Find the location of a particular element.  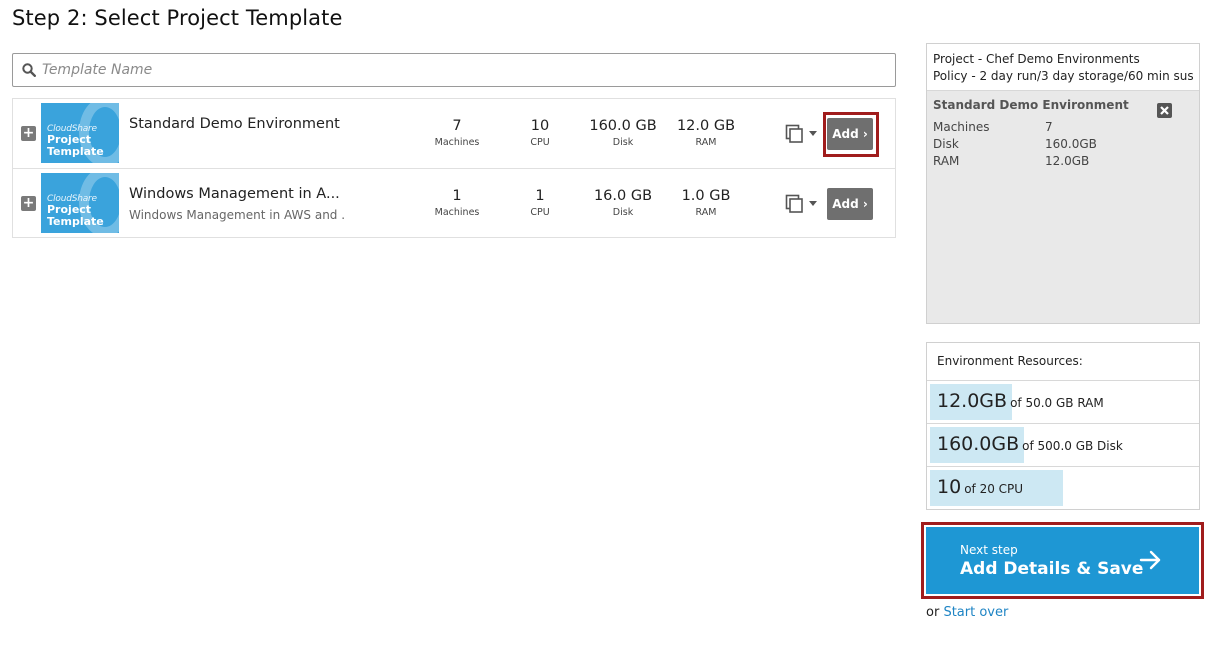

detail-key: Machines is located at coordinates (961, 127).